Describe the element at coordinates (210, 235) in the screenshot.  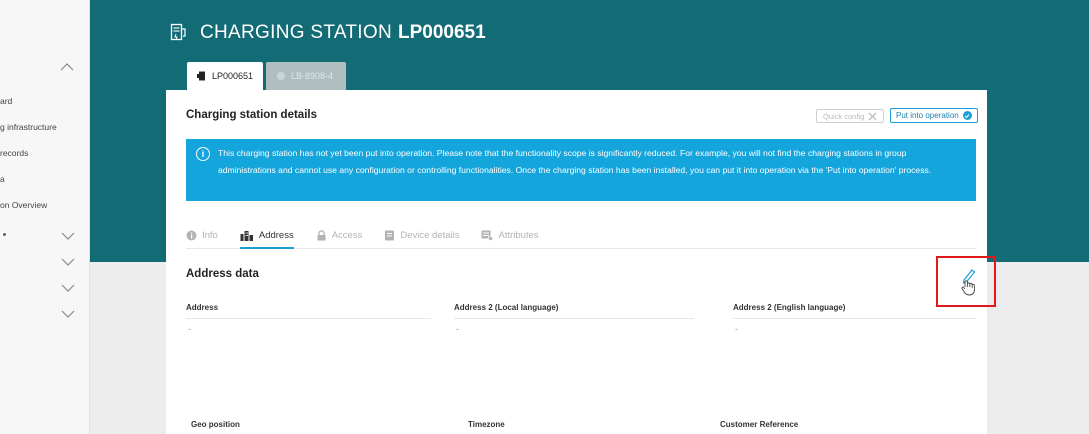
I see `tab-info-label: Info` at that location.